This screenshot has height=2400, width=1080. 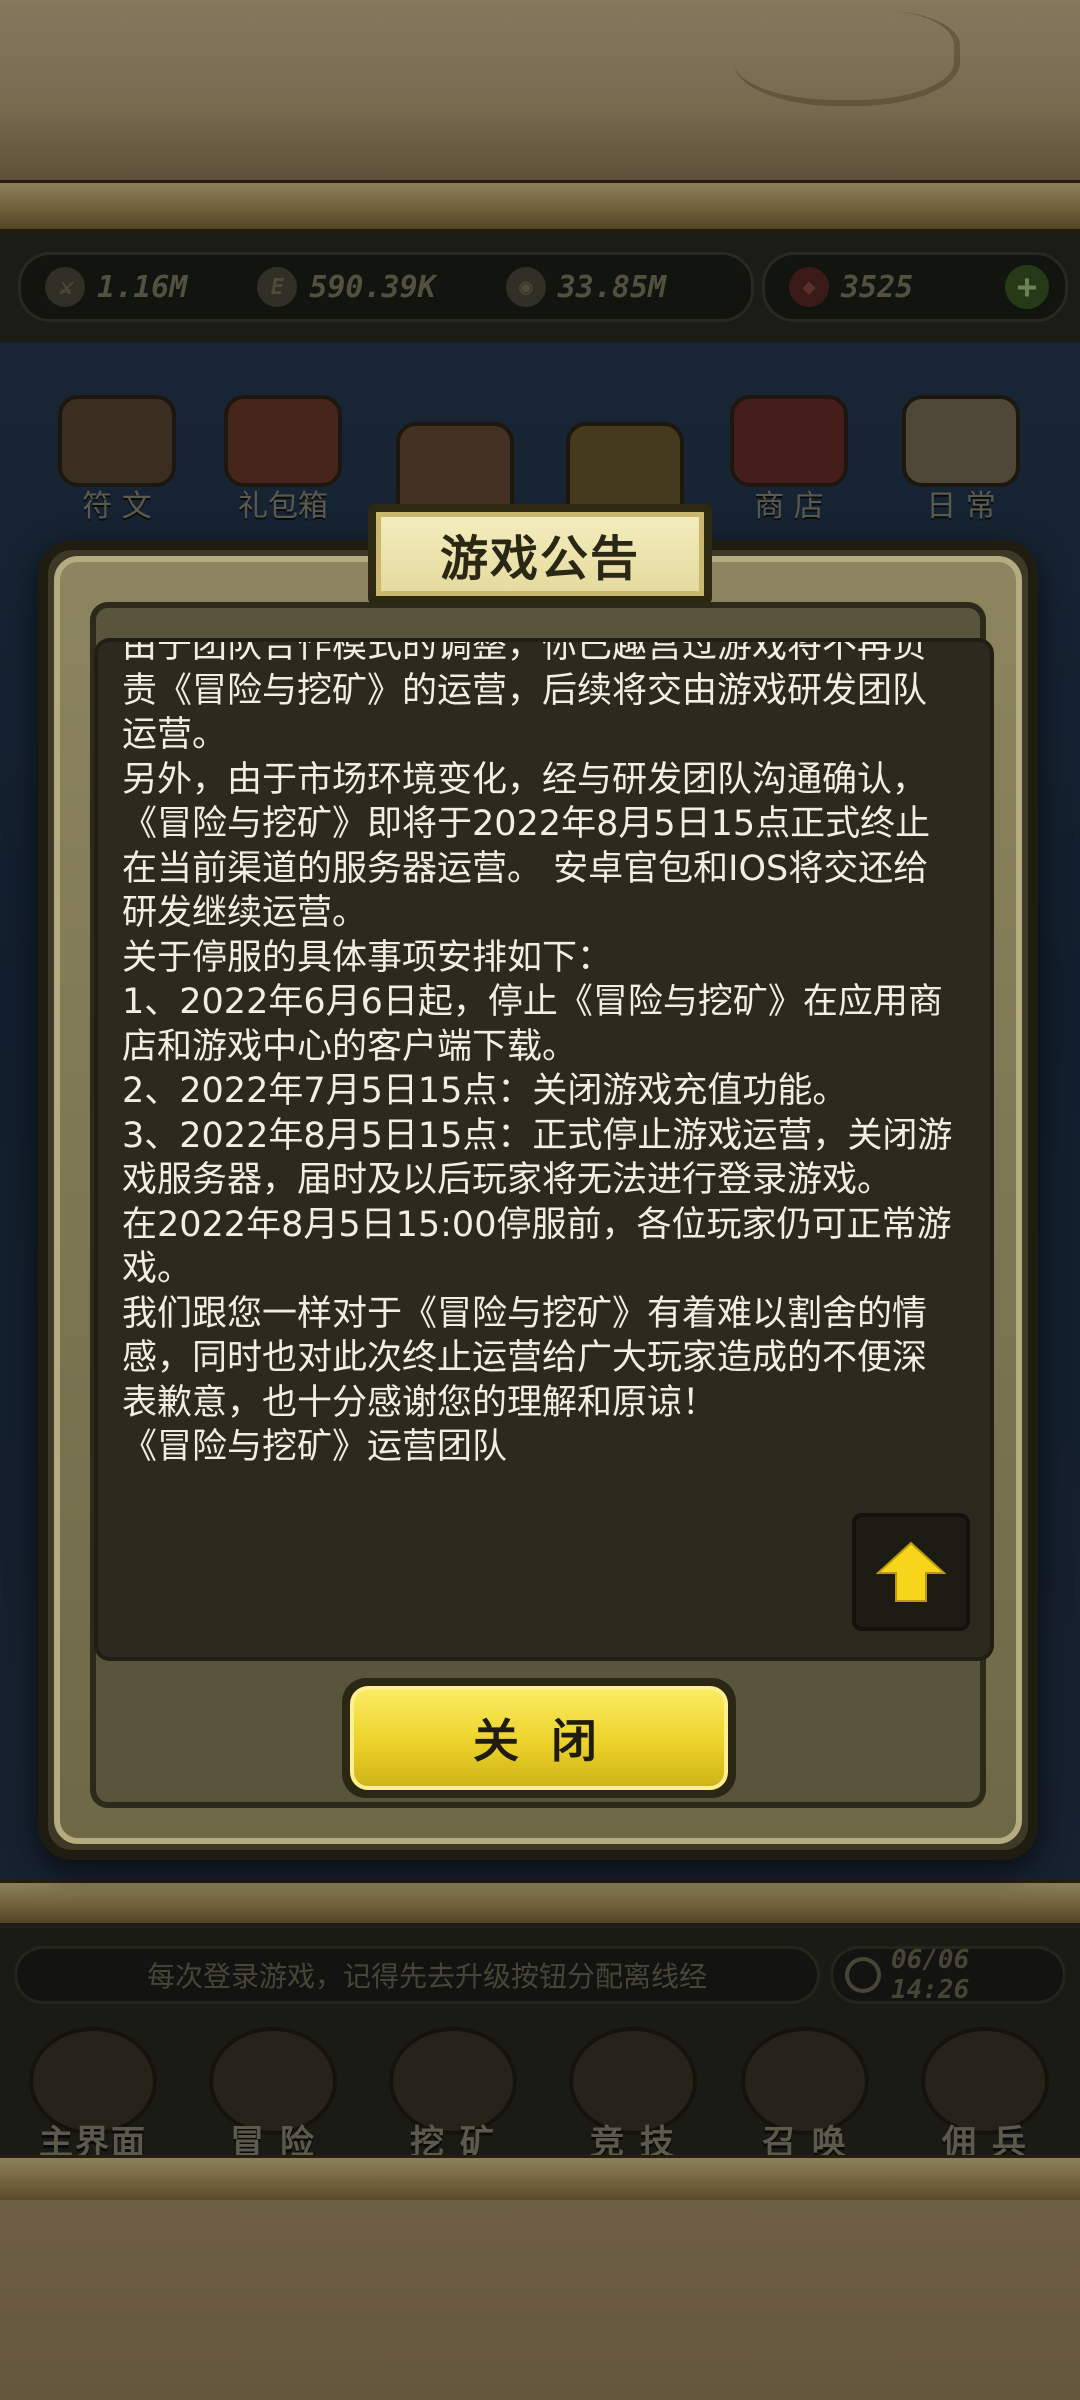 What do you see at coordinates (539, 559) in the screenshot?
I see `dialog-title: 游戏公告` at bounding box center [539, 559].